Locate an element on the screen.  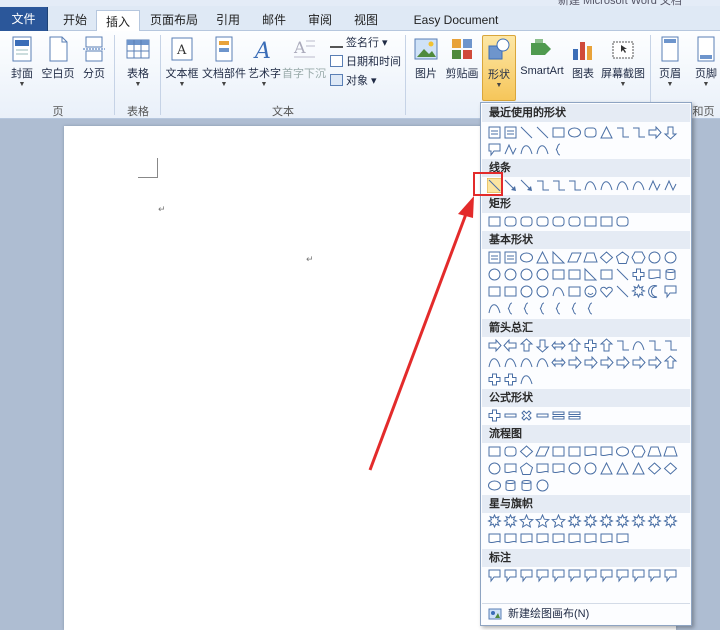
arrow-shaft is located at coordinates (418, 342).